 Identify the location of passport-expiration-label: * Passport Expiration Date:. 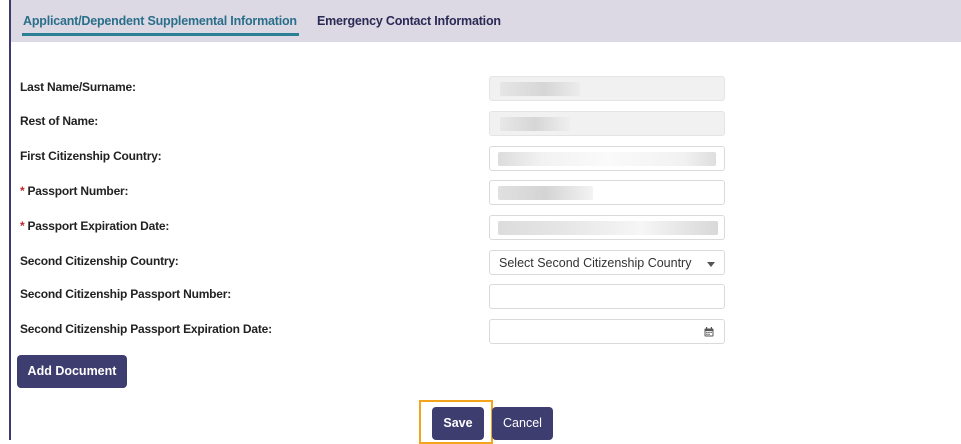
(94, 226).